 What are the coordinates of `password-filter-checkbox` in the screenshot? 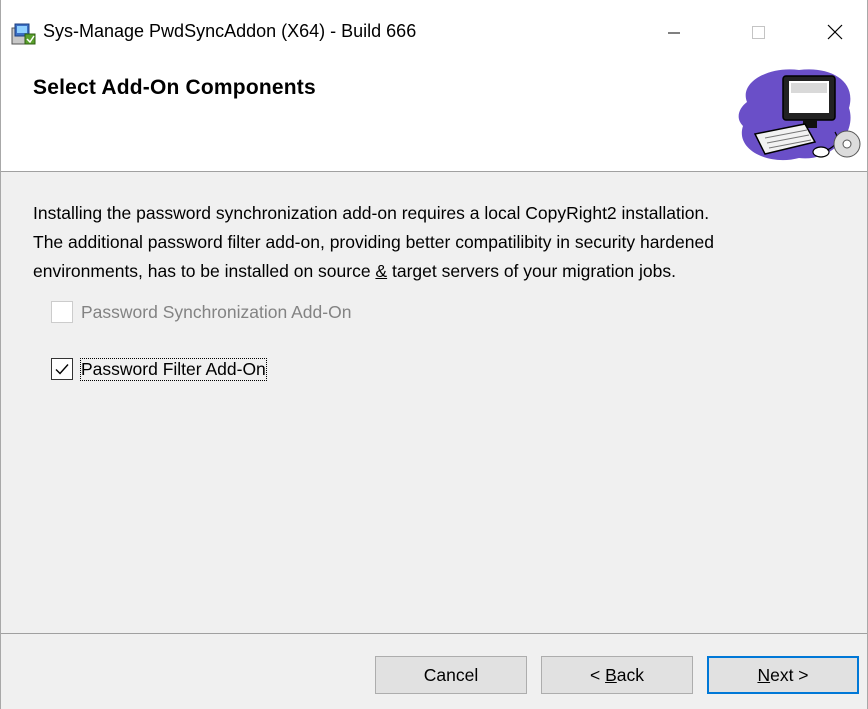 It's located at (62, 369).